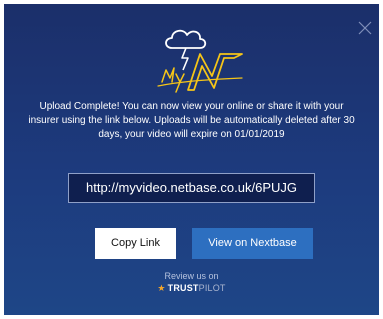  I want to click on my-nextbase-cloud-logo, so click(200, 61).